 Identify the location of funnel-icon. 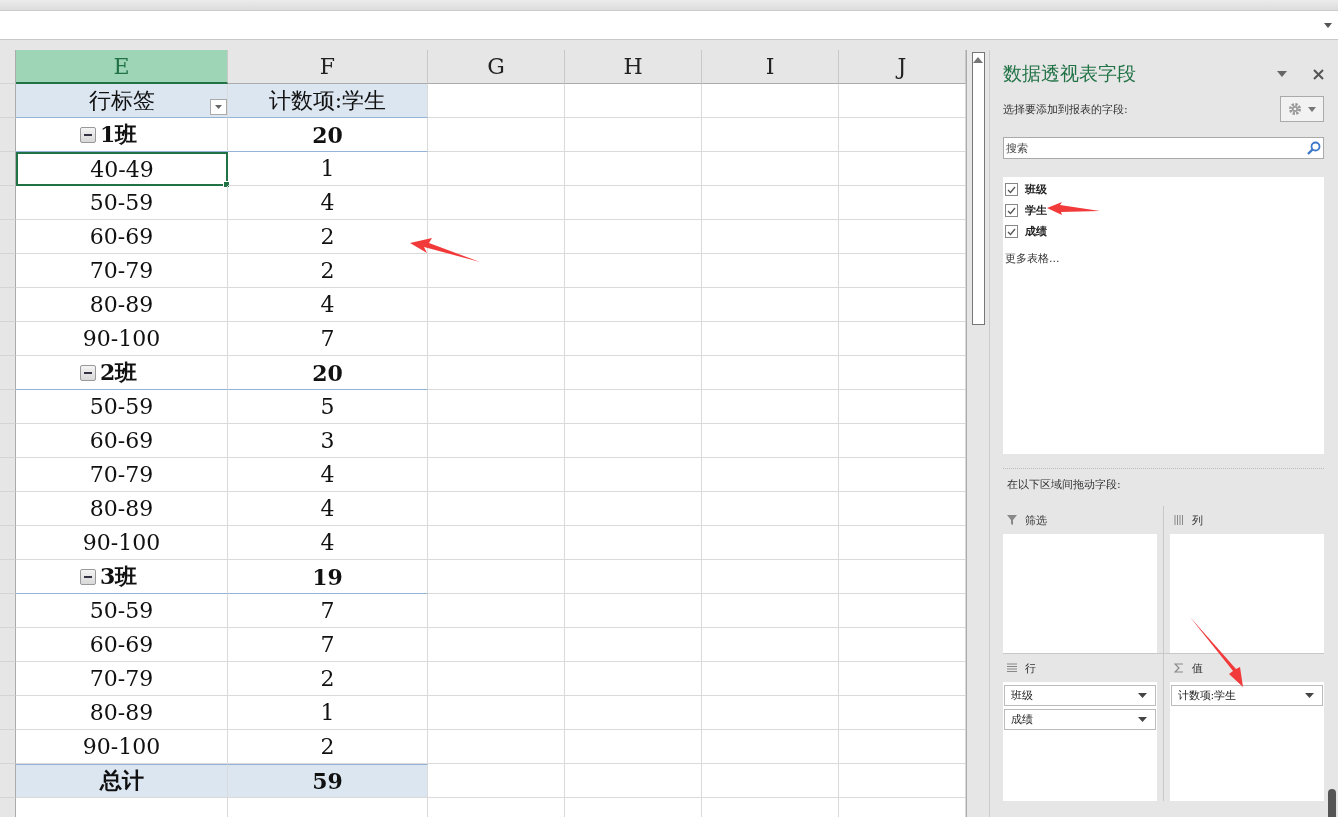
(1012, 520).